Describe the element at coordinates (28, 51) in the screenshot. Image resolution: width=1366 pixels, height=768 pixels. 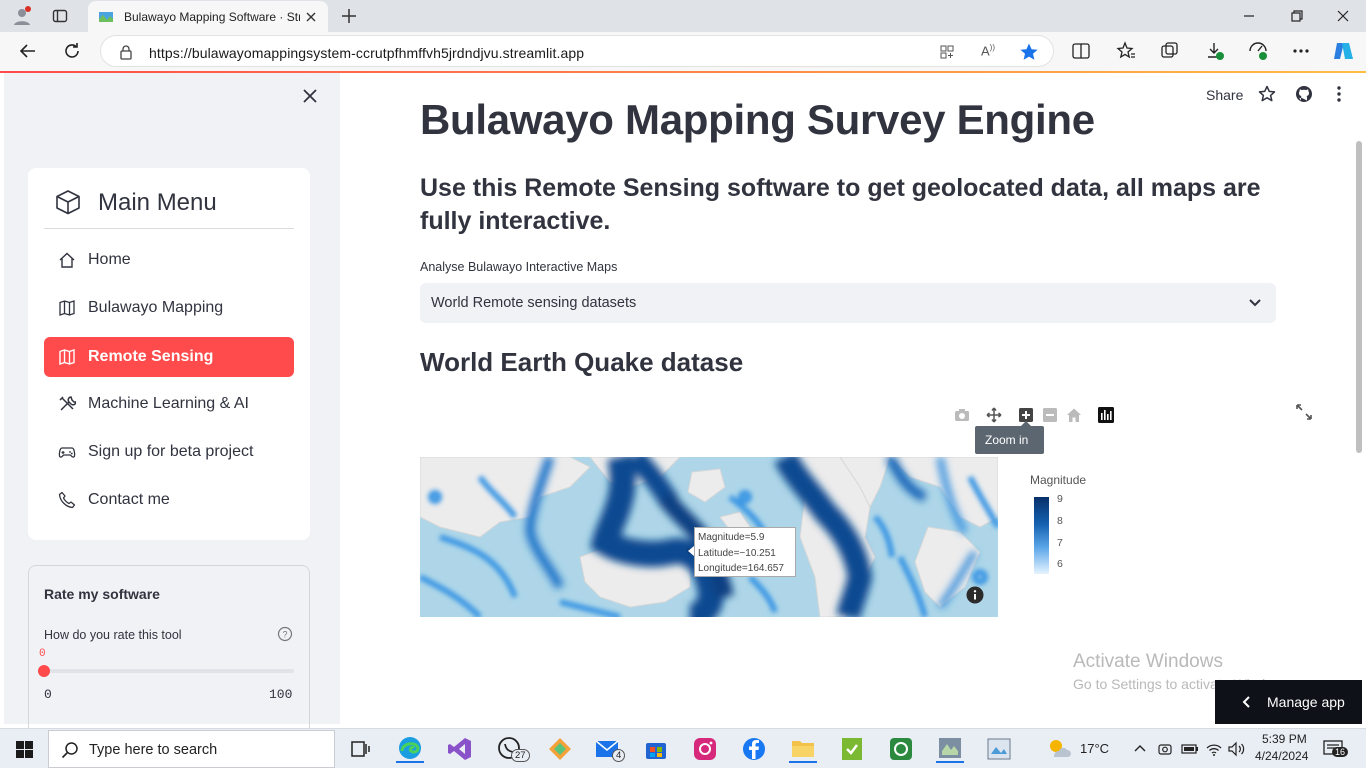
I see `back-icon` at that location.